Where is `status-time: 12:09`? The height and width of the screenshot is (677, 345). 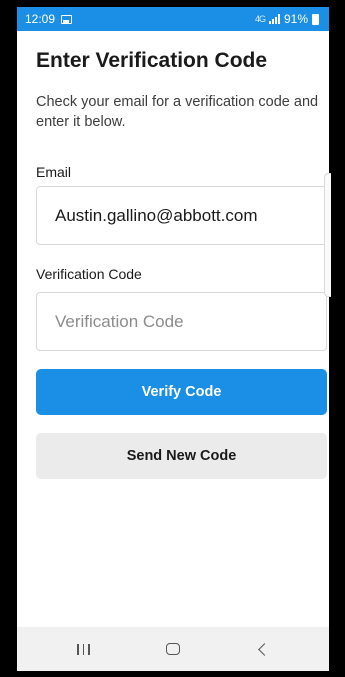 status-time: 12:09 is located at coordinates (40, 19).